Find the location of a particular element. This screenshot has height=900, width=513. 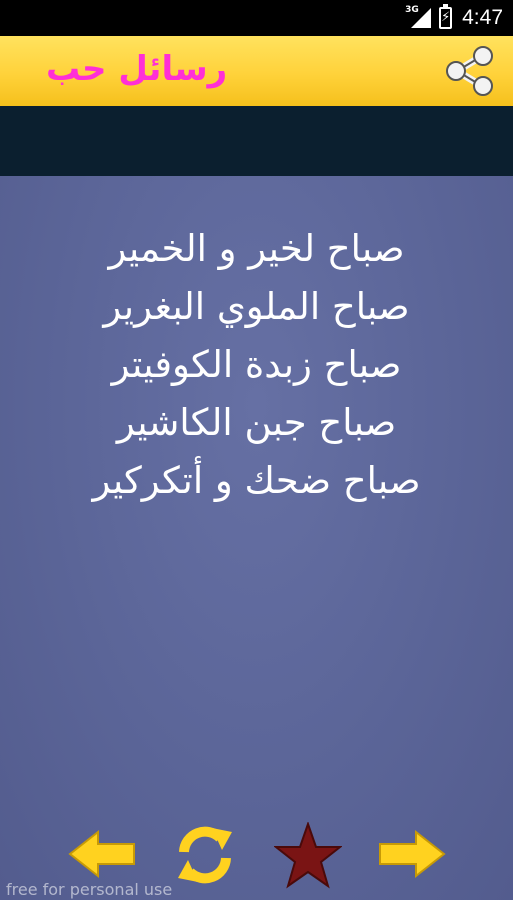

network-type: 3G is located at coordinates (412, 10).